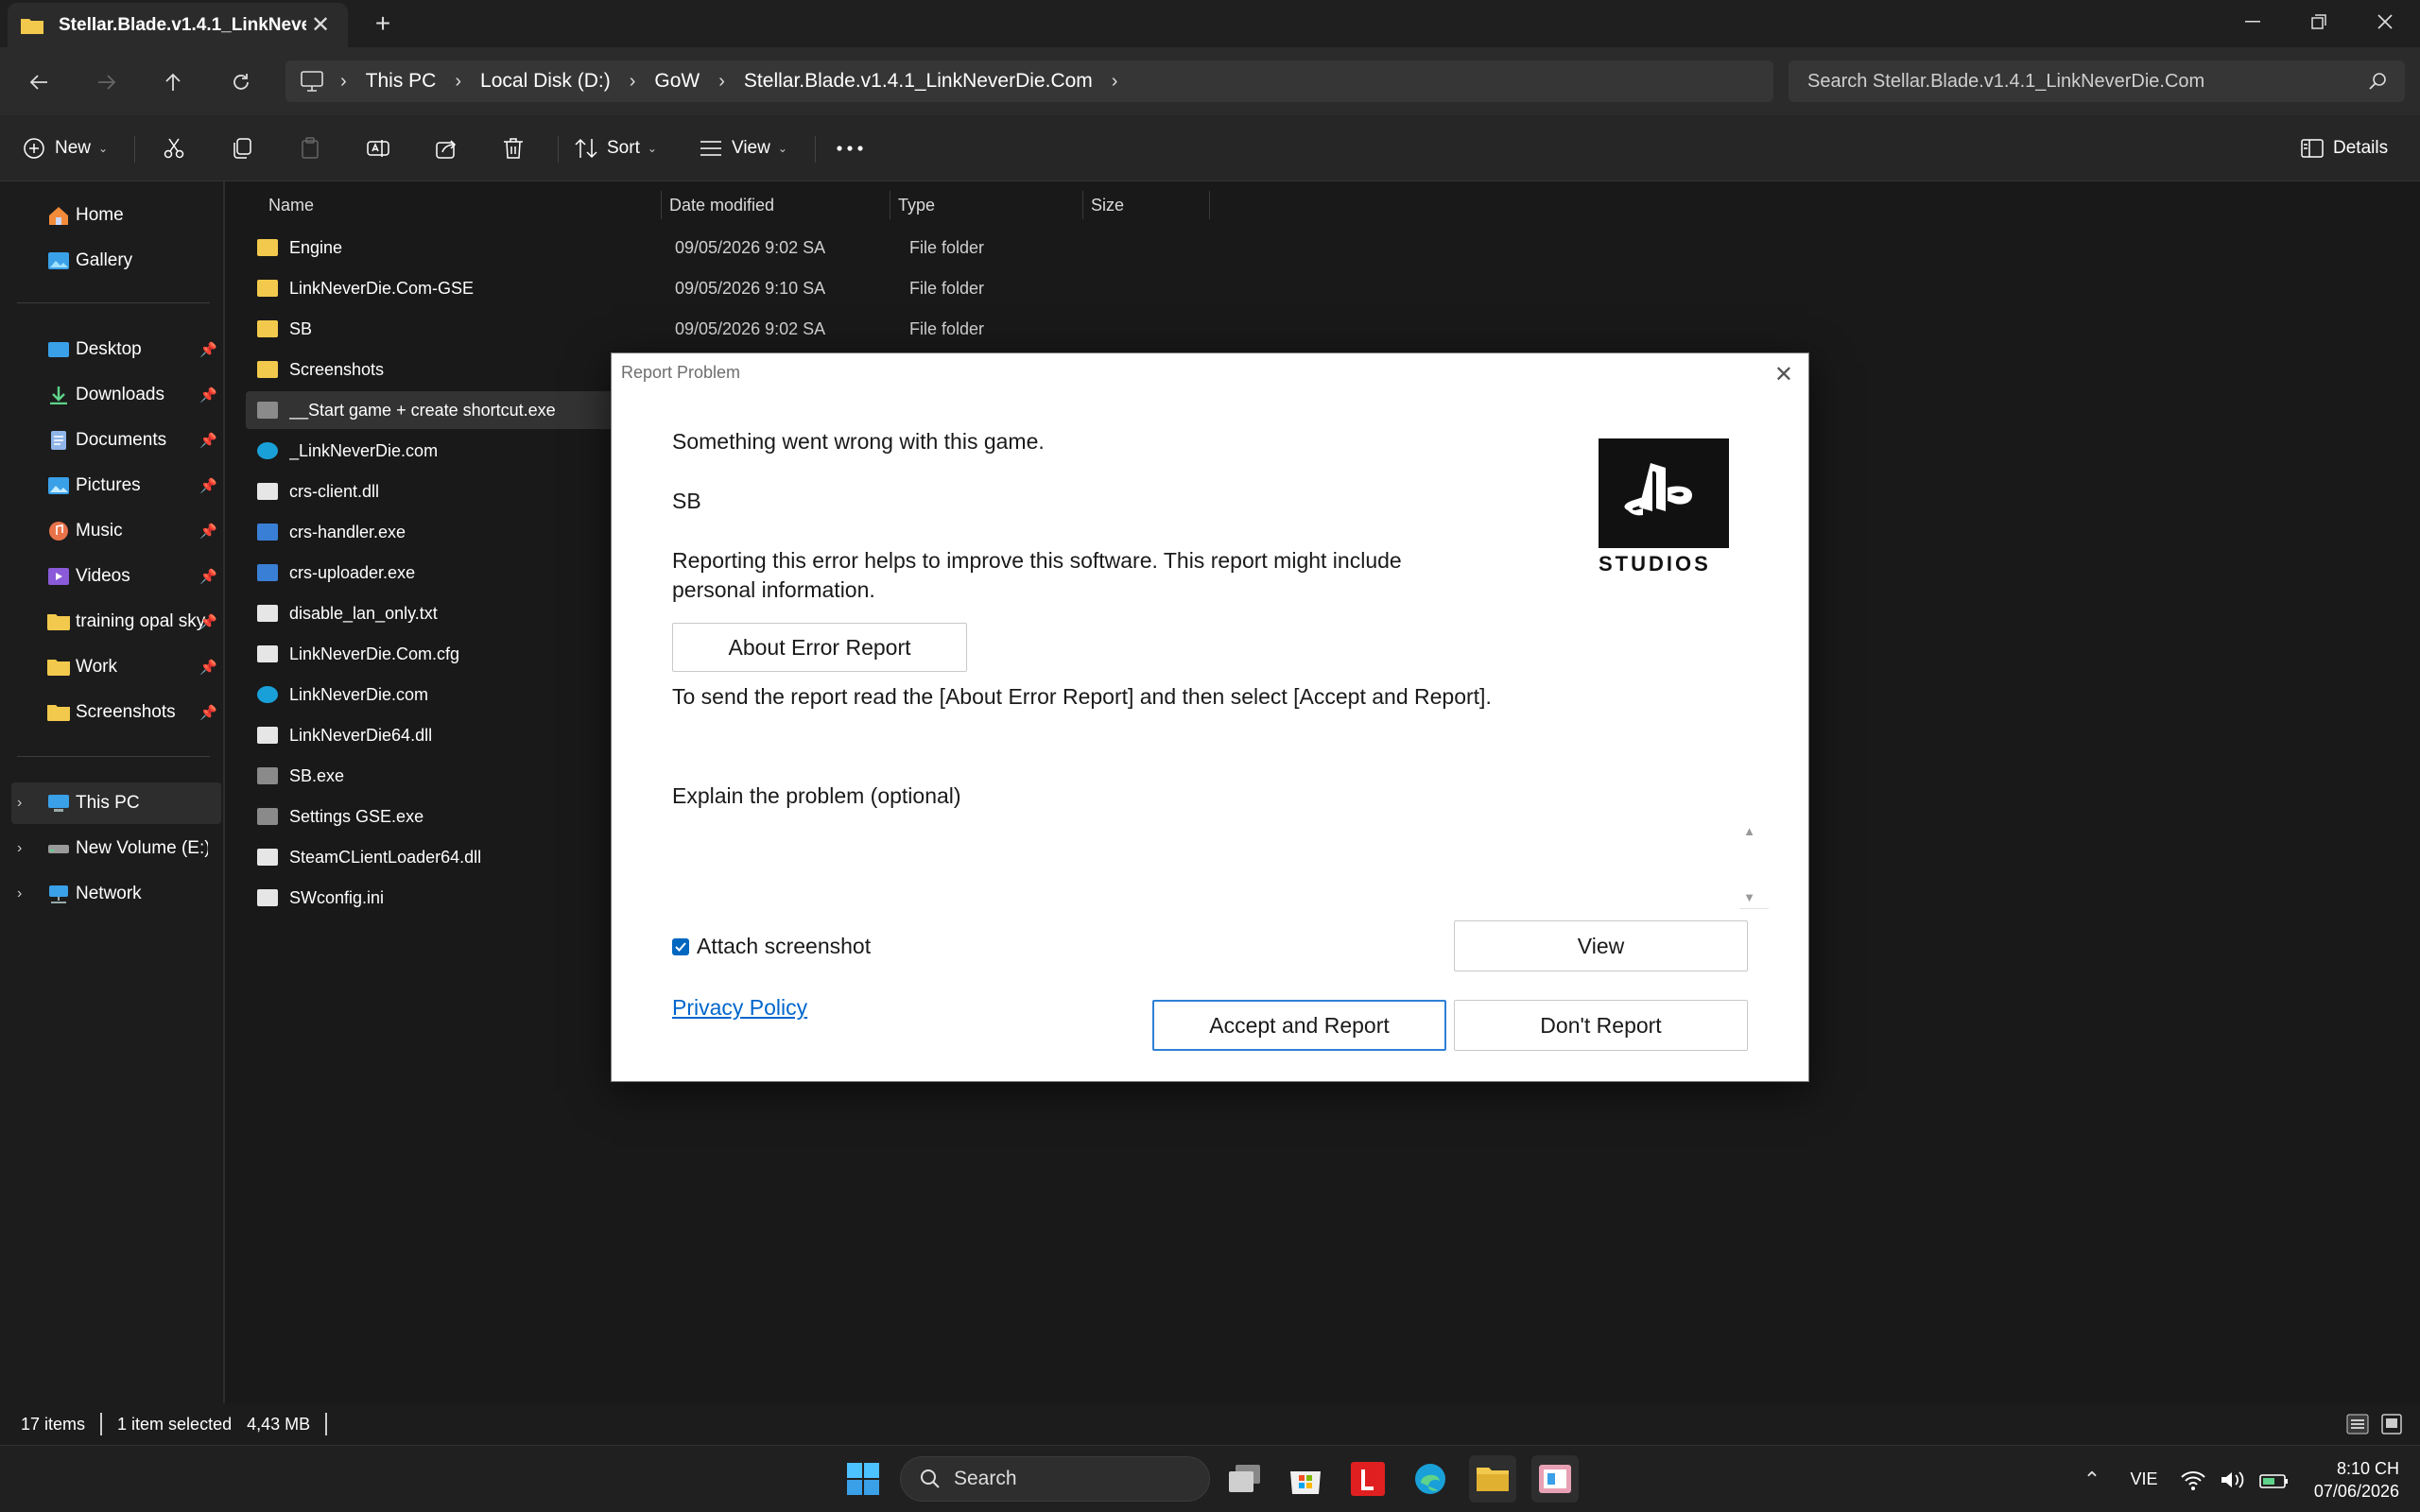 The image size is (2420, 1512). What do you see at coordinates (2193, 1479) in the screenshot?
I see `wifi-icon` at bounding box center [2193, 1479].